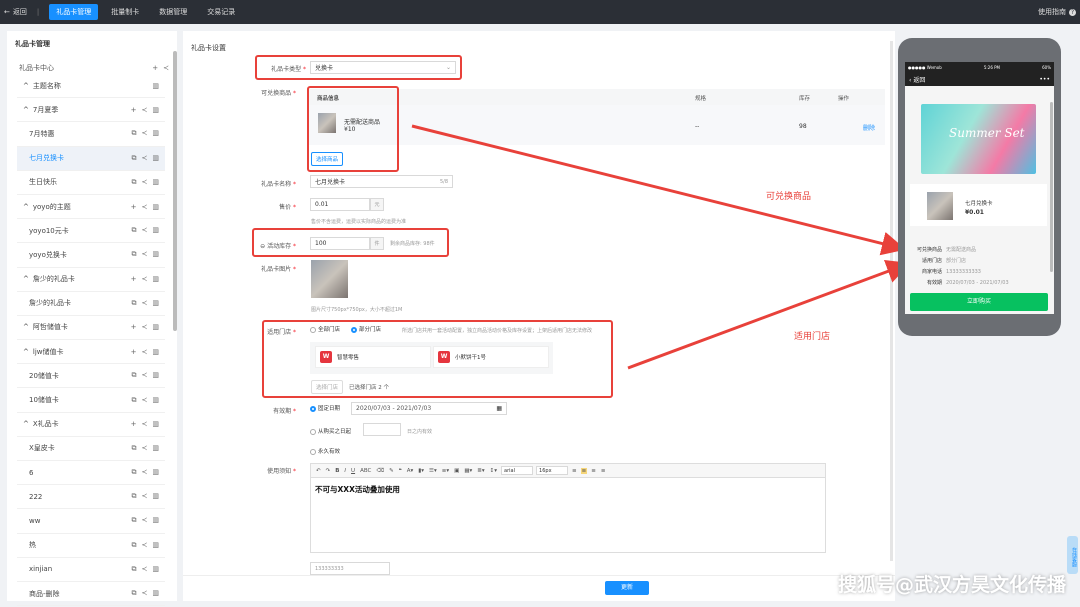  Describe the element at coordinates (978, 260) in the screenshot. I see `phone-info-row: 适用门店 部分门店` at that location.